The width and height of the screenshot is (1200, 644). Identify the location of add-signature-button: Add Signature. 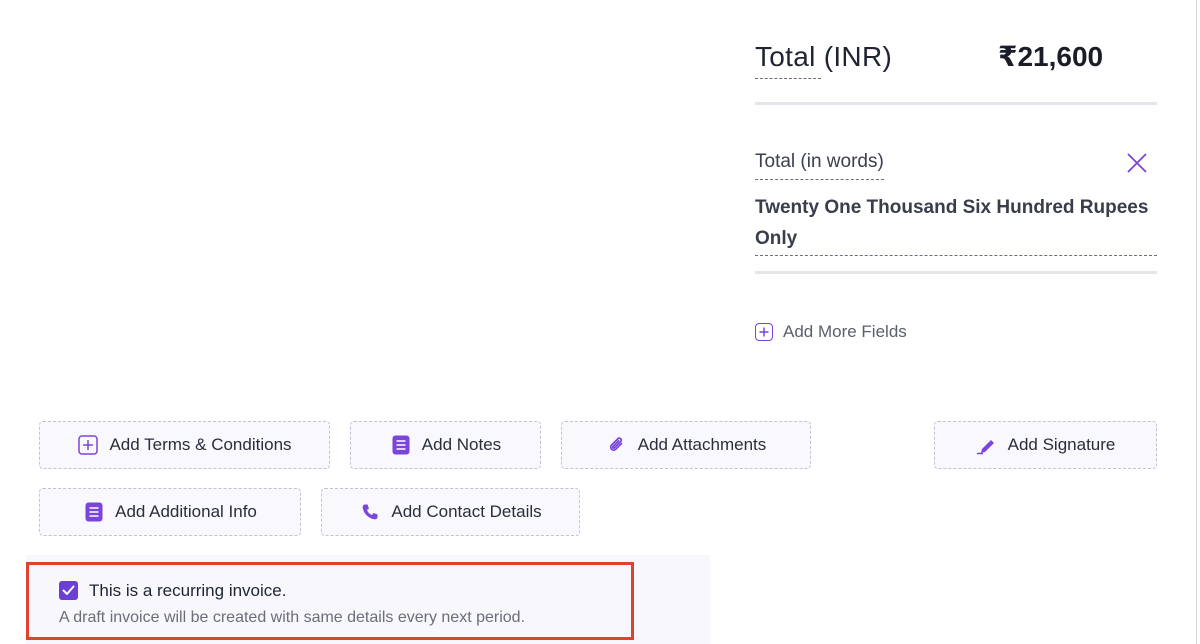
(1045, 445).